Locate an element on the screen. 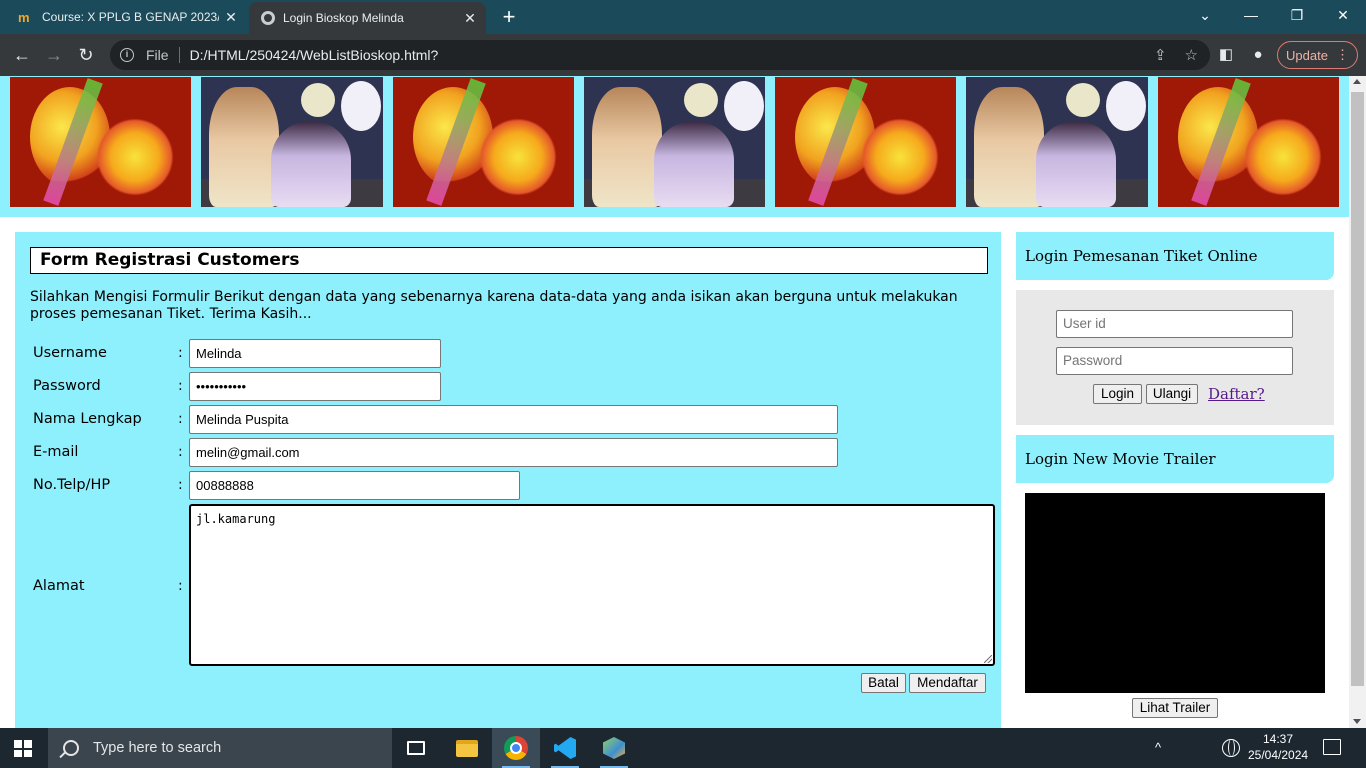 The image size is (1366, 768). separator is located at coordinates (179, 55).